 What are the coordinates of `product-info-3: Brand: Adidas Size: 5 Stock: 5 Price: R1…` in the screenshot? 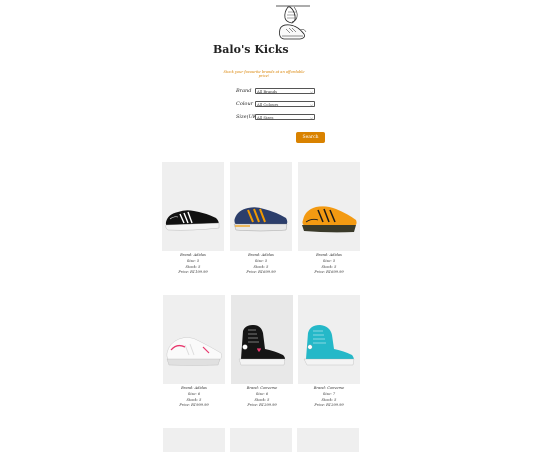 It's located at (329, 264).